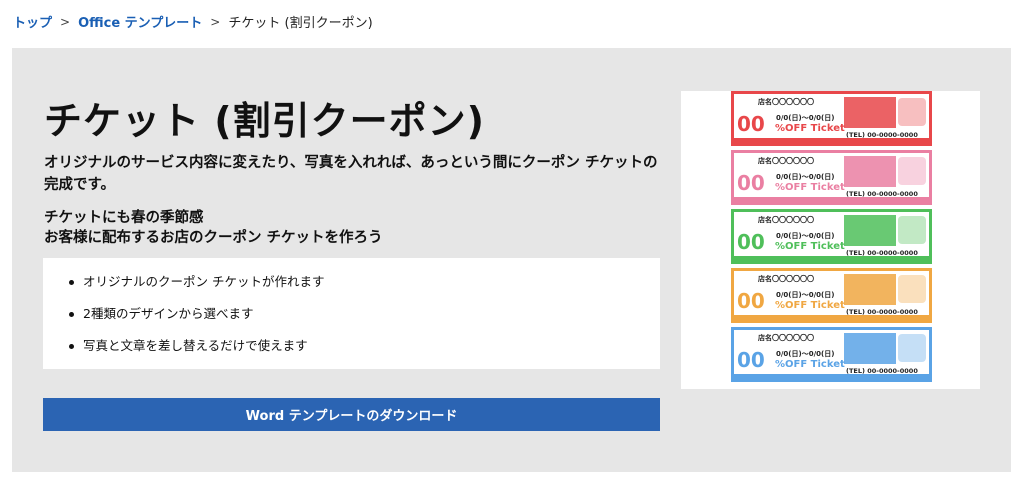 The width and height of the screenshot is (1024, 490). Describe the element at coordinates (204, 281) in the screenshot. I see `feature-text: オリジナルのクーポン チケットが作れます` at that location.